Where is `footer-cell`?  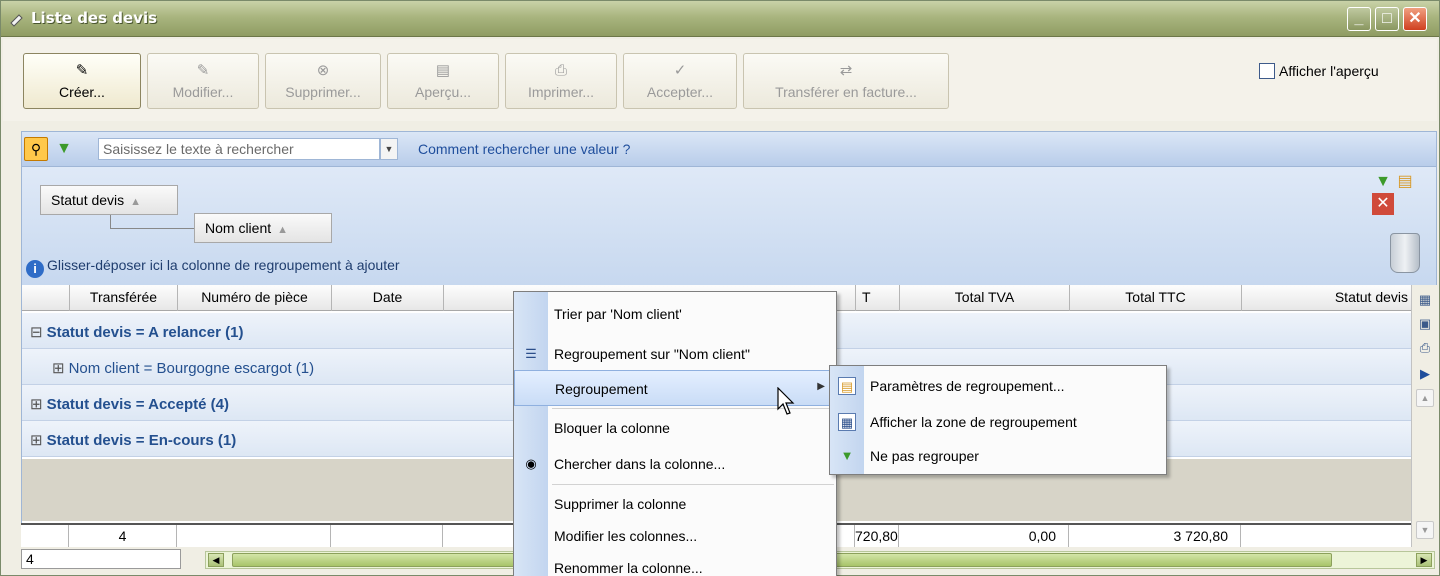 footer-cell is located at coordinates (254, 536).